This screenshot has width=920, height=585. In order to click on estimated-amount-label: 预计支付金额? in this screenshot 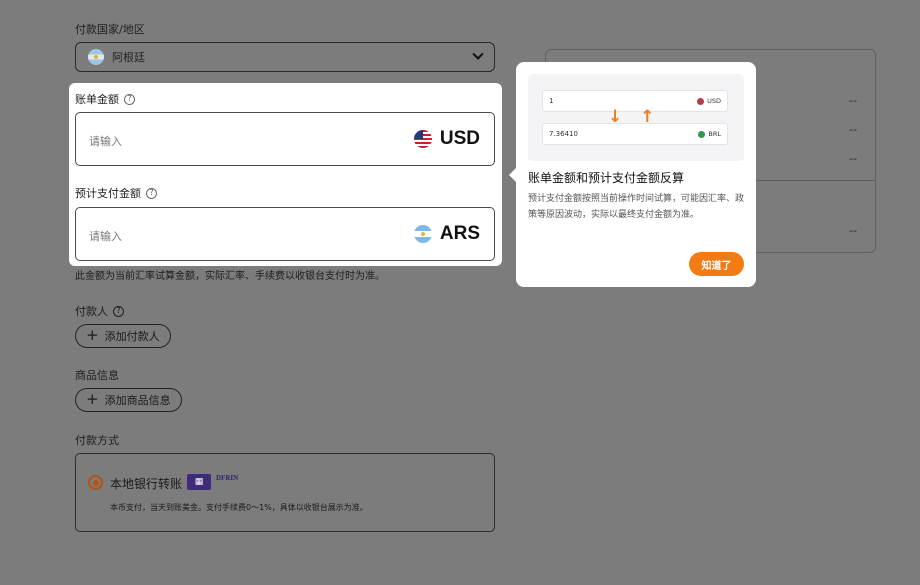, I will do `click(116, 193)`.